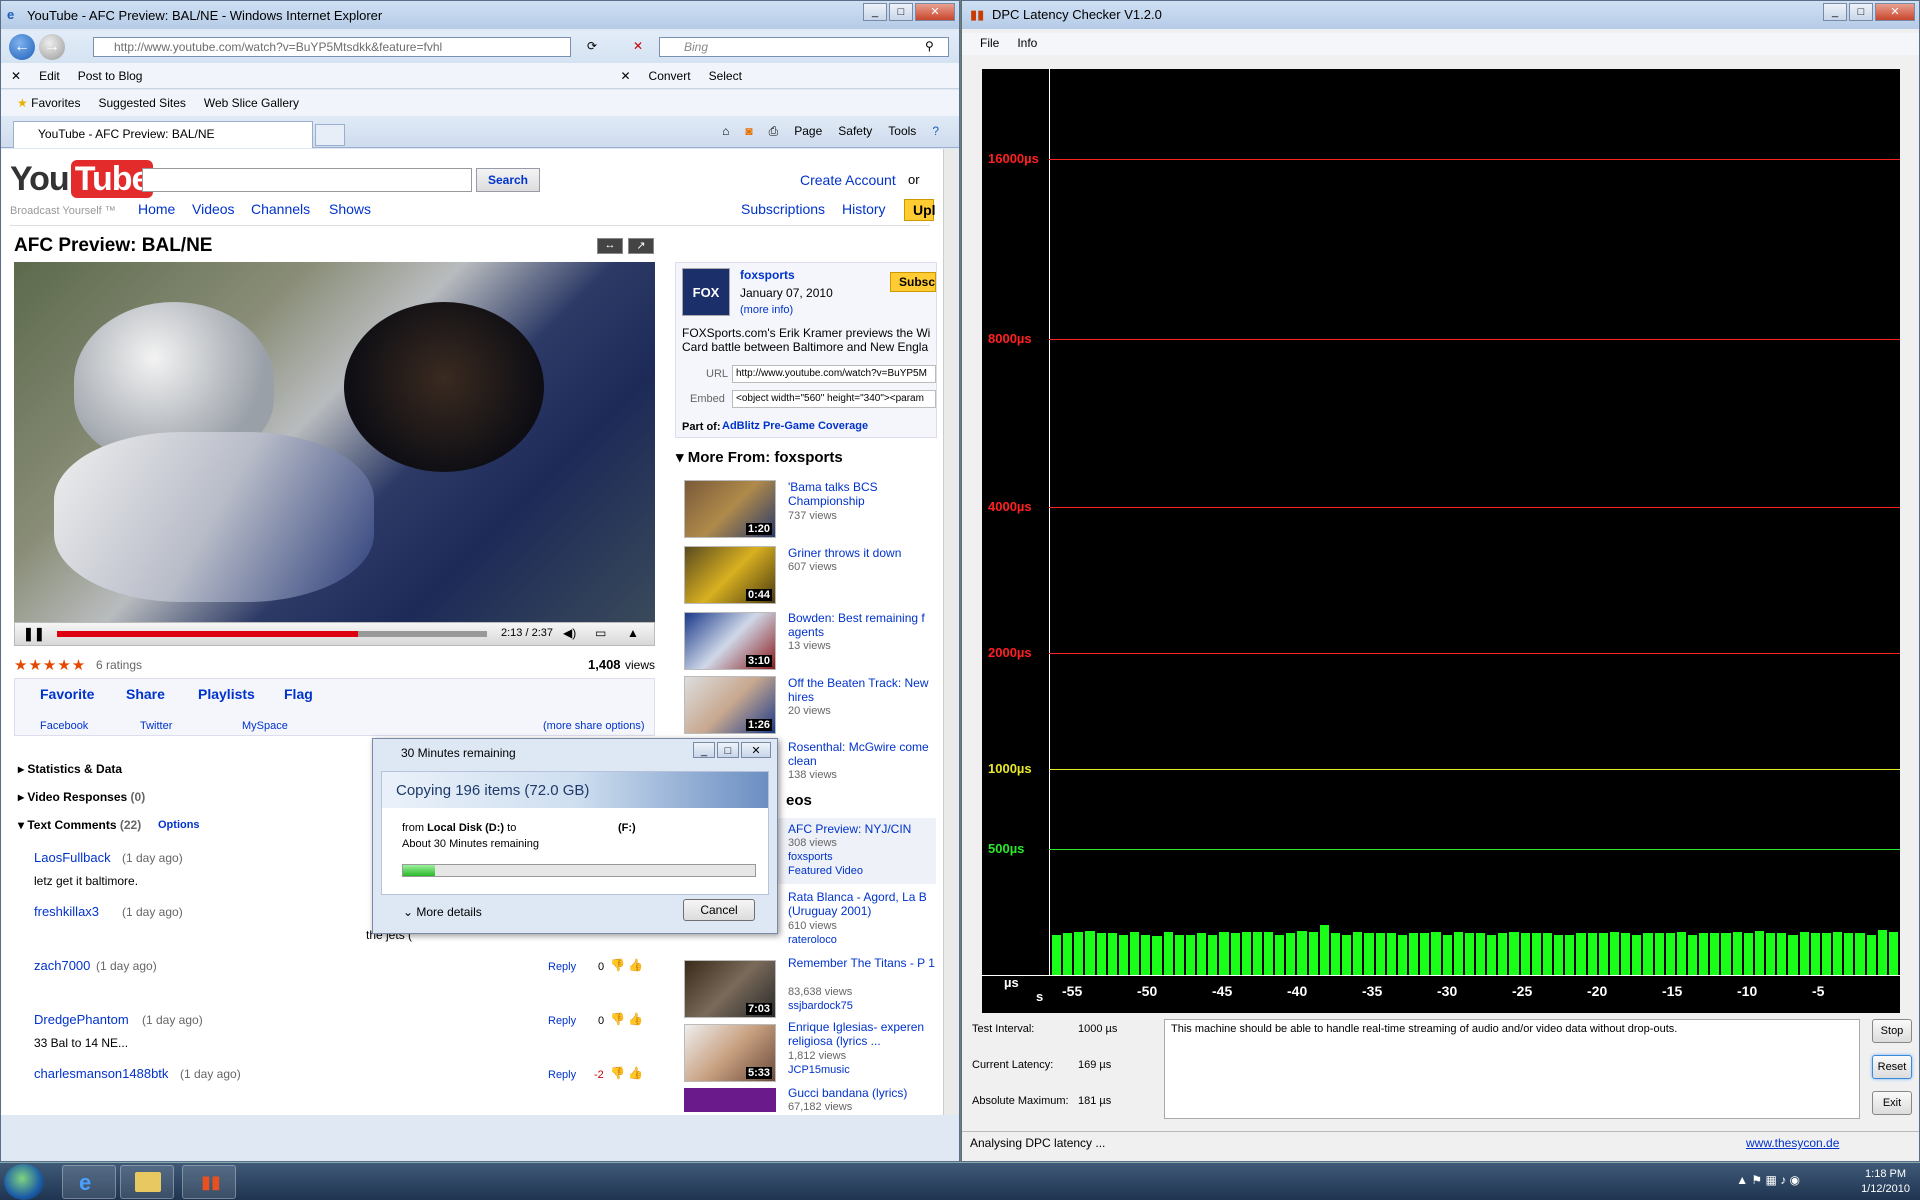 The image size is (1920, 1200). What do you see at coordinates (638, 46) in the screenshot?
I see `stop-icon: ✕` at bounding box center [638, 46].